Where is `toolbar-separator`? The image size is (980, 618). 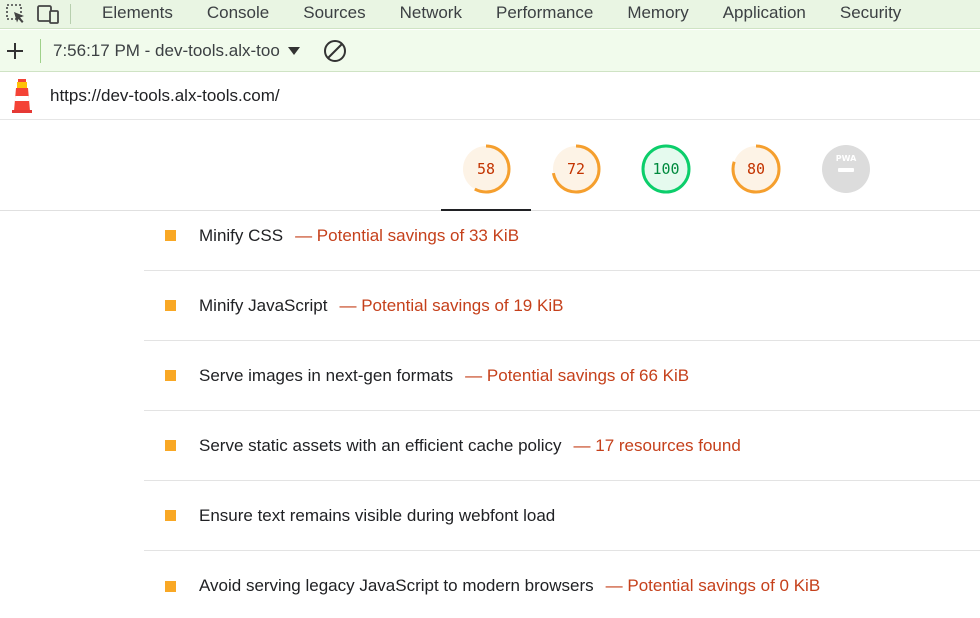 toolbar-separator is located at coordinates (40, 50).